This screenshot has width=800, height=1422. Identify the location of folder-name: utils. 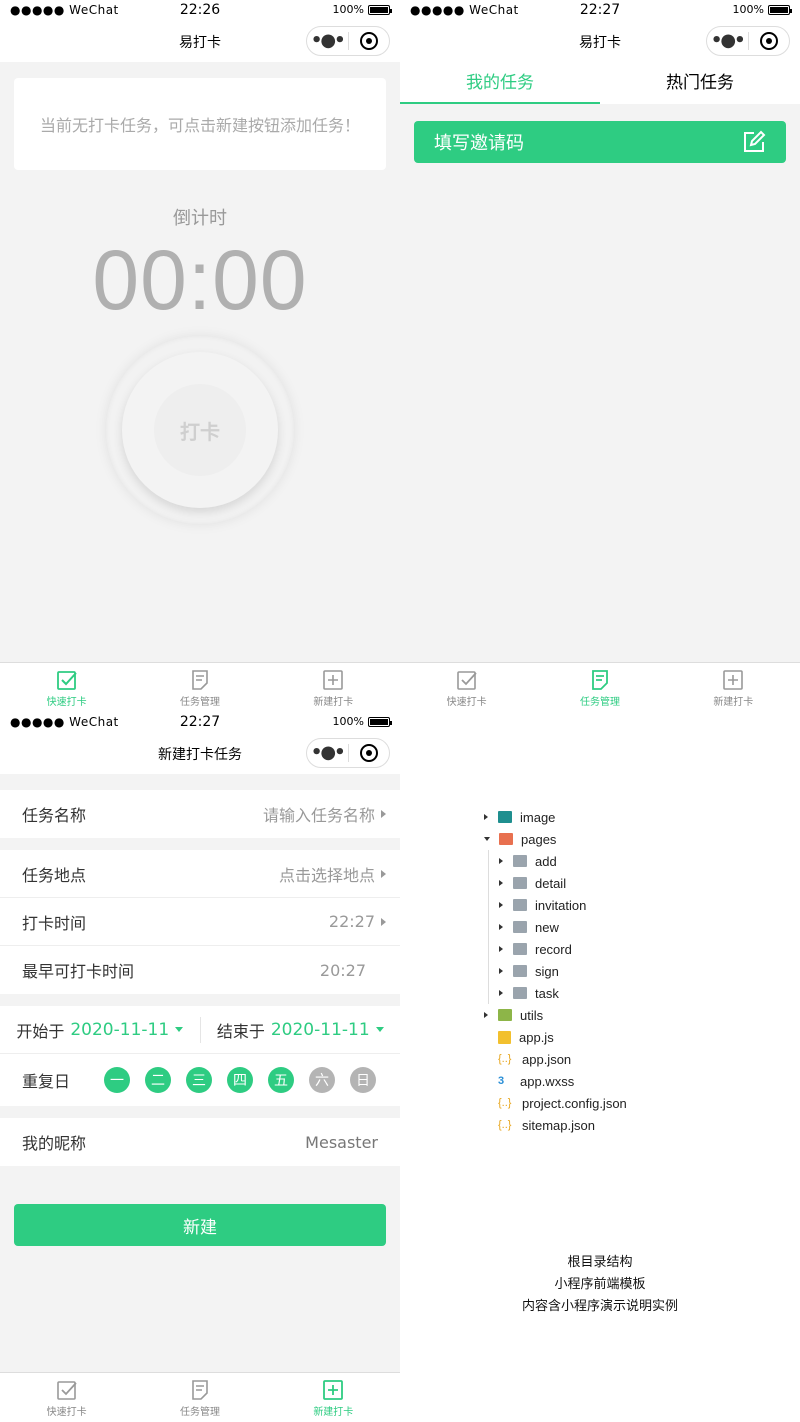
(532, 1015).